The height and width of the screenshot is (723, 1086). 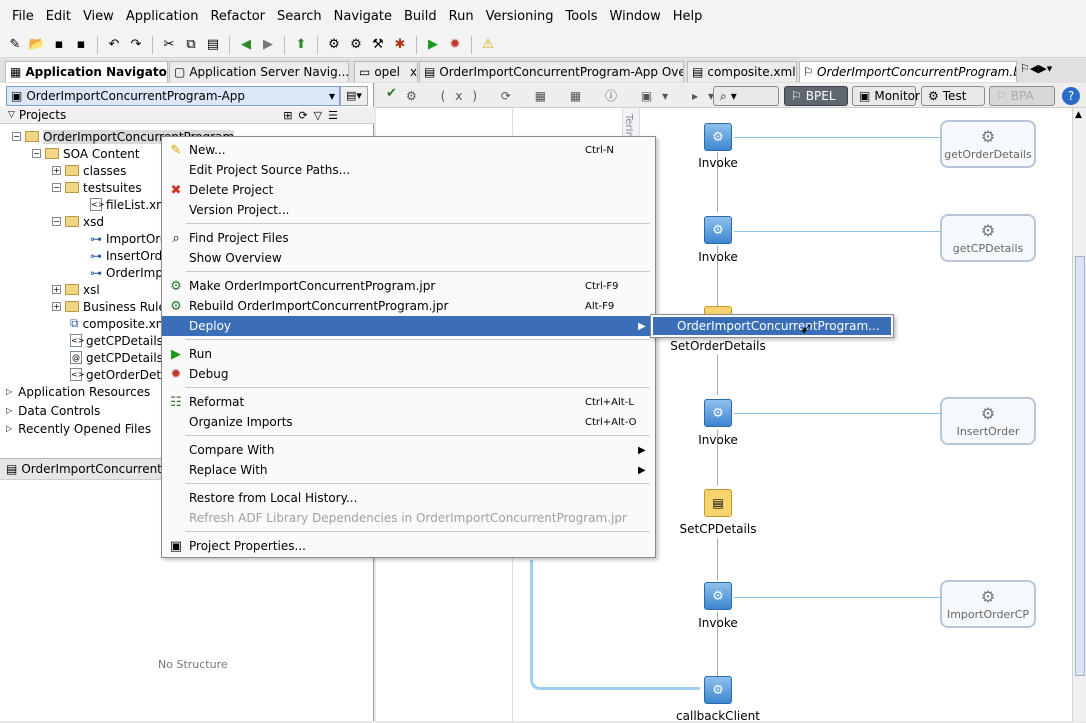 What do you see at coordinates (581, 16) in the screenshot?
I see `menu-tools: Tools` at bounding box center [581, 16].